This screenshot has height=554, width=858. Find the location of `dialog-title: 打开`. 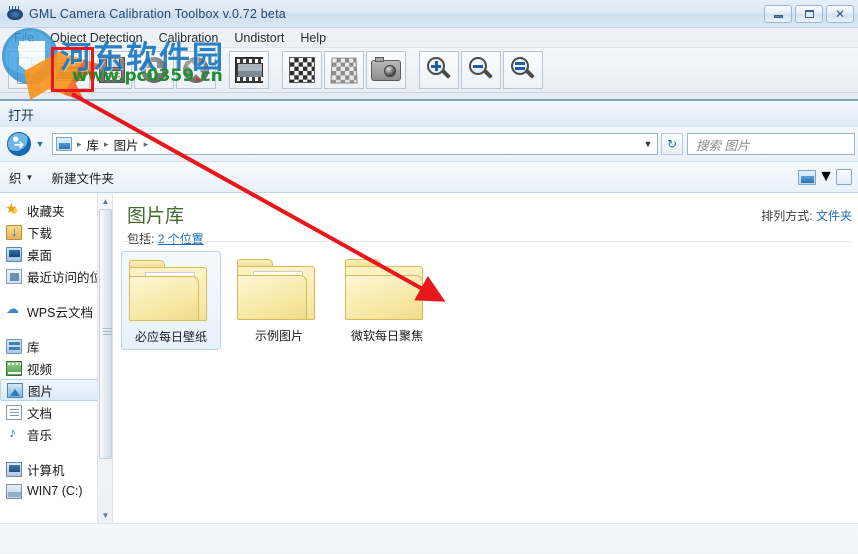

dialog-title: 打开 is located at coordinates (21, 115).